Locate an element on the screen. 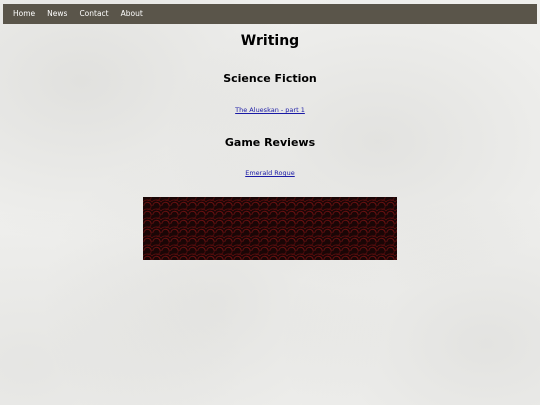 This screenshot has width=540, height=405. nav-news-link: News is located at coordinates (57, 14).